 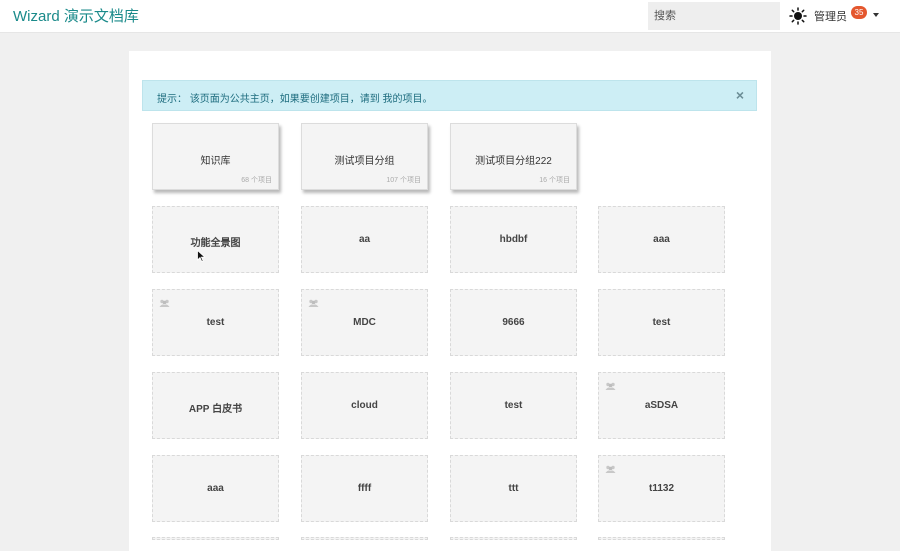 I want to click on group-title: 知识库, so click(x=215, y=161).